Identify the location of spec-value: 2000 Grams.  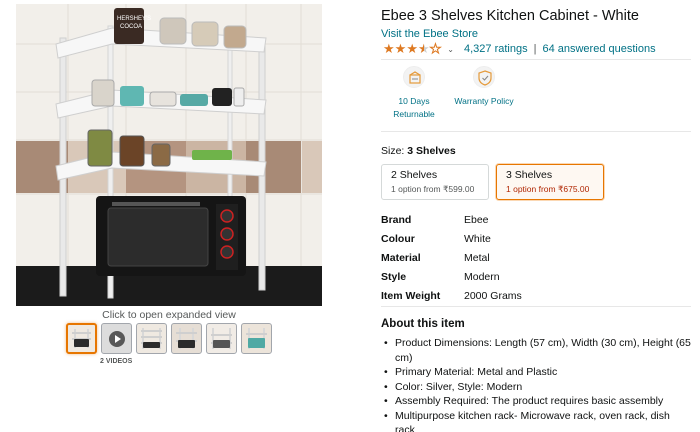
(493, 295).